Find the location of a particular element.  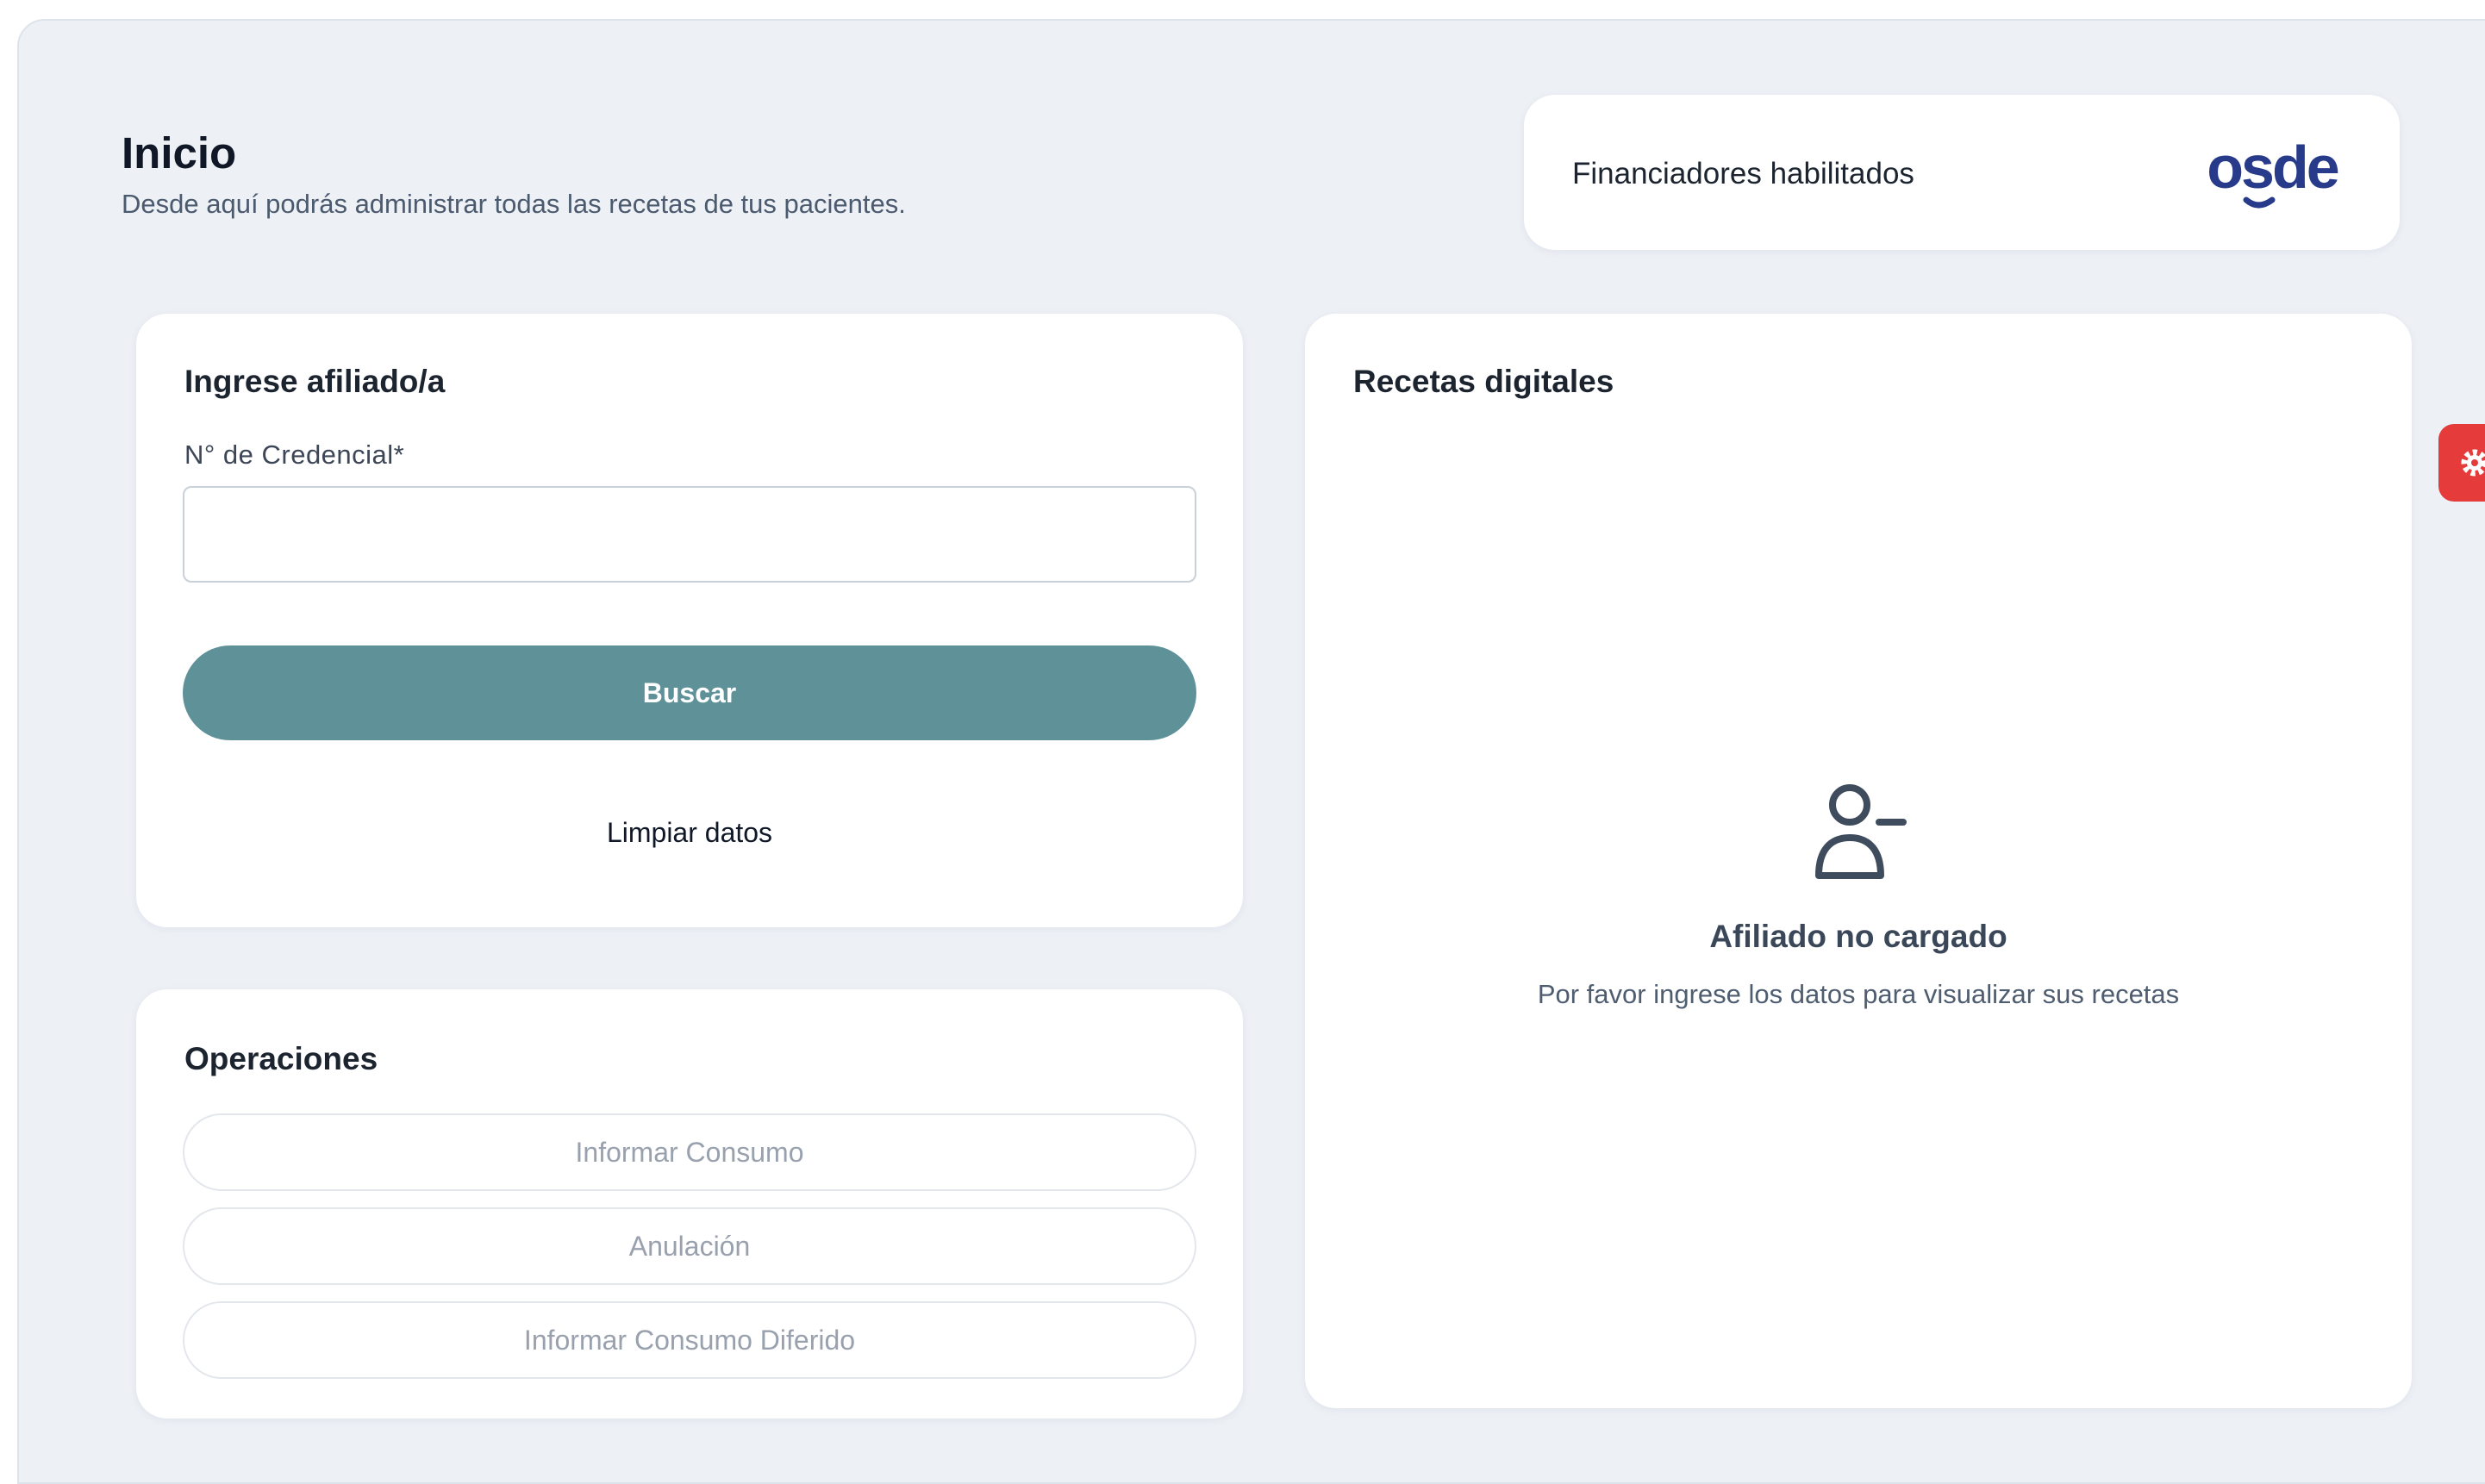

afiliado-heading: Ingrese afiliado/a is located at coordinates (315, 382).